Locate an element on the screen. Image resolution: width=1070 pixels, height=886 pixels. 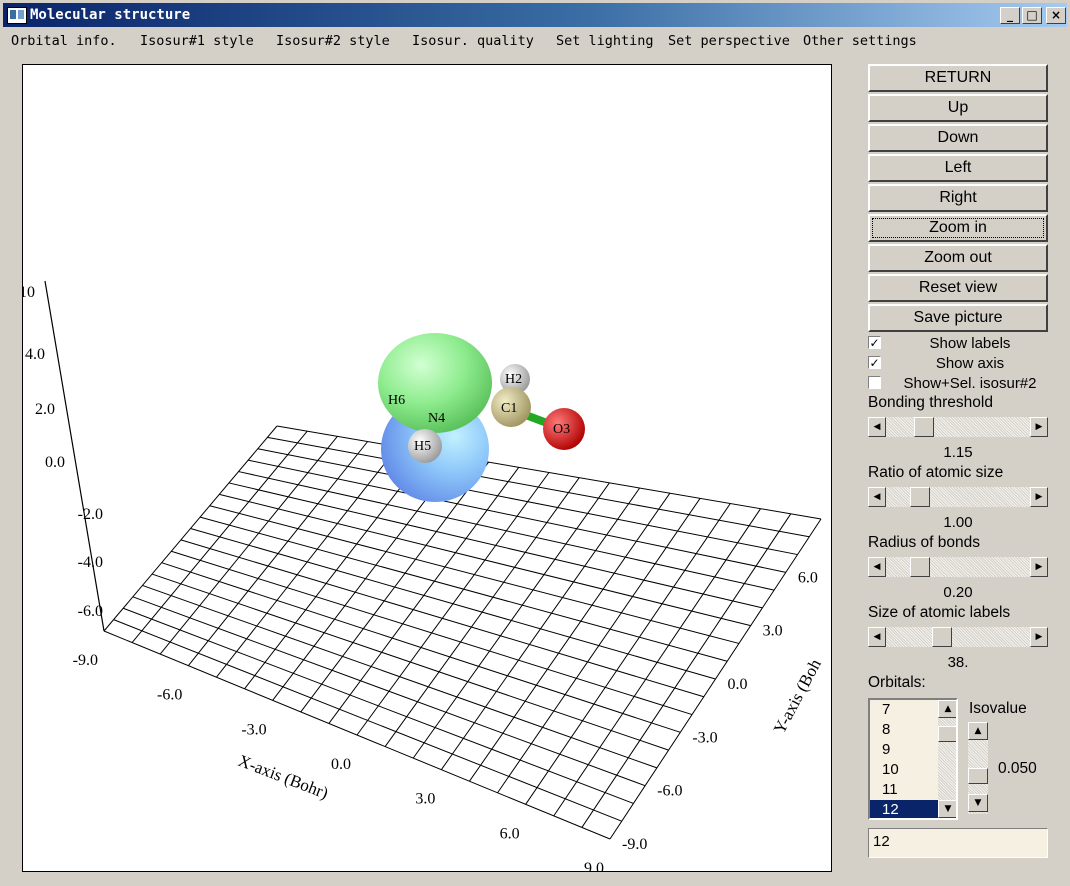
isovalue-label: Isovalue is located at coordinates (998, 708).